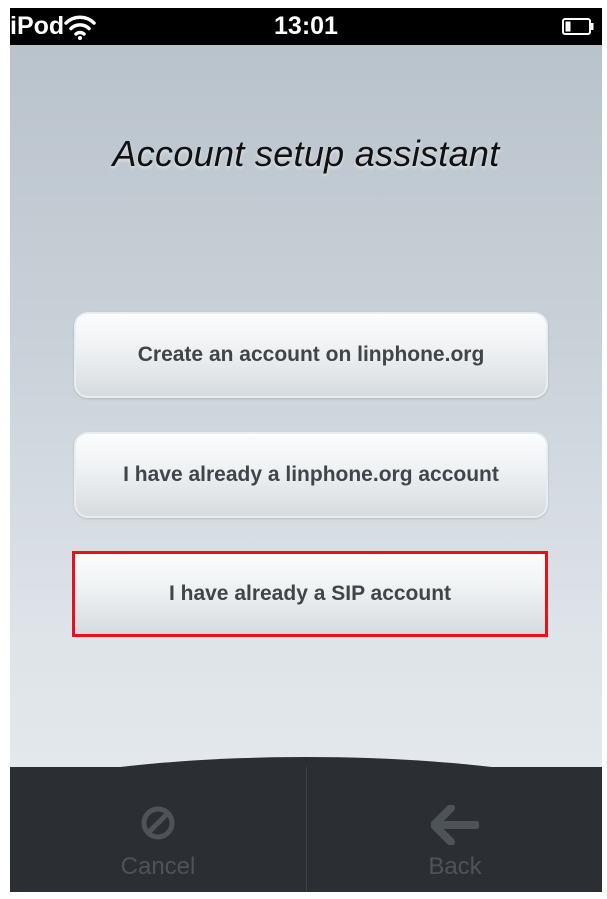 The image size is (607, 899). I want to click on sip-account-button: I have already a SIP account, so click(310, 594).